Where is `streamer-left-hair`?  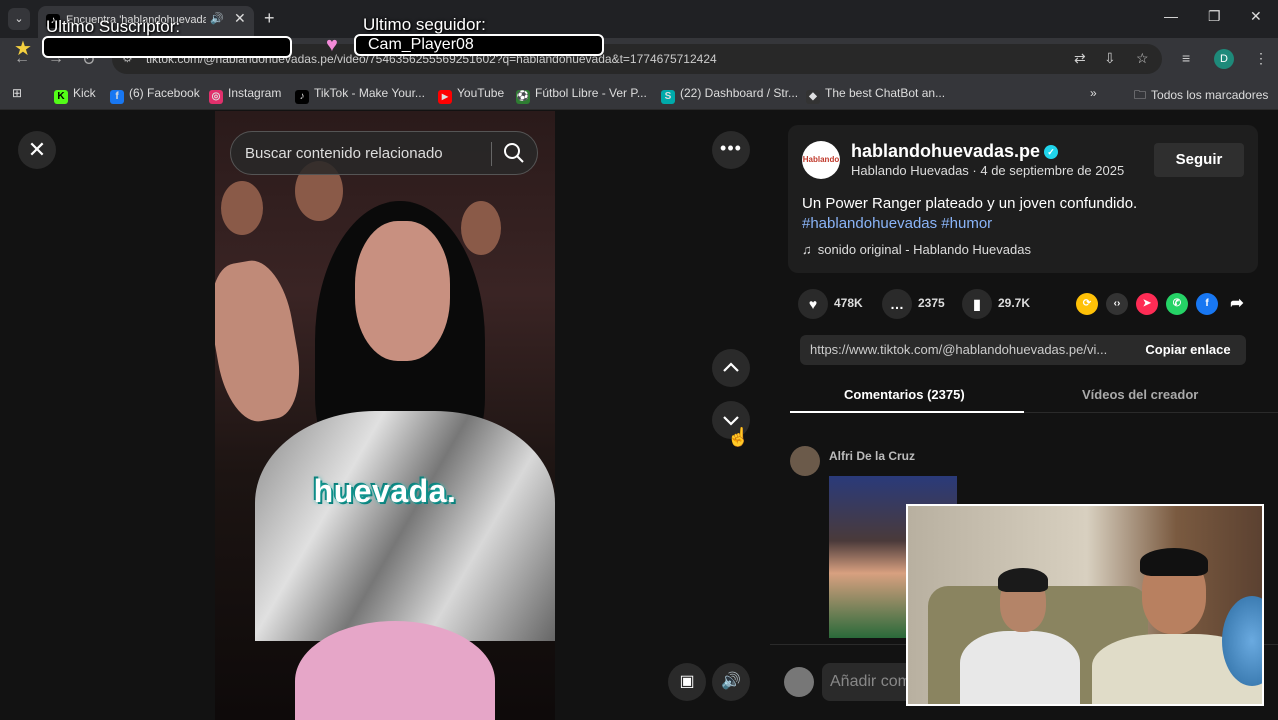 streamer-left-hair is located at coordinates (1023, 580).